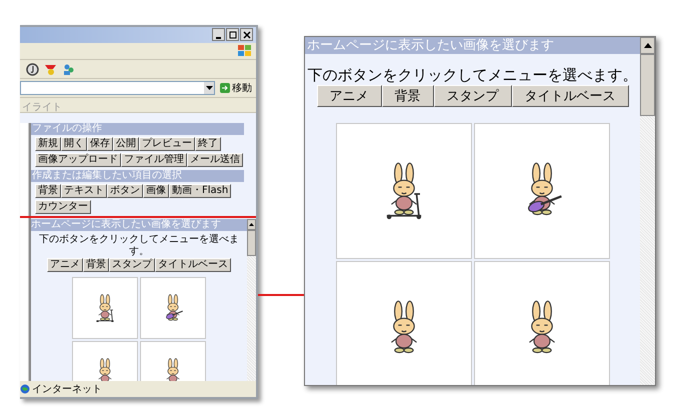 This screenshot has width=680, height=420. Describe the element at coordinates (32, 69) in the screenshot. I see `circle-icon` at that location.